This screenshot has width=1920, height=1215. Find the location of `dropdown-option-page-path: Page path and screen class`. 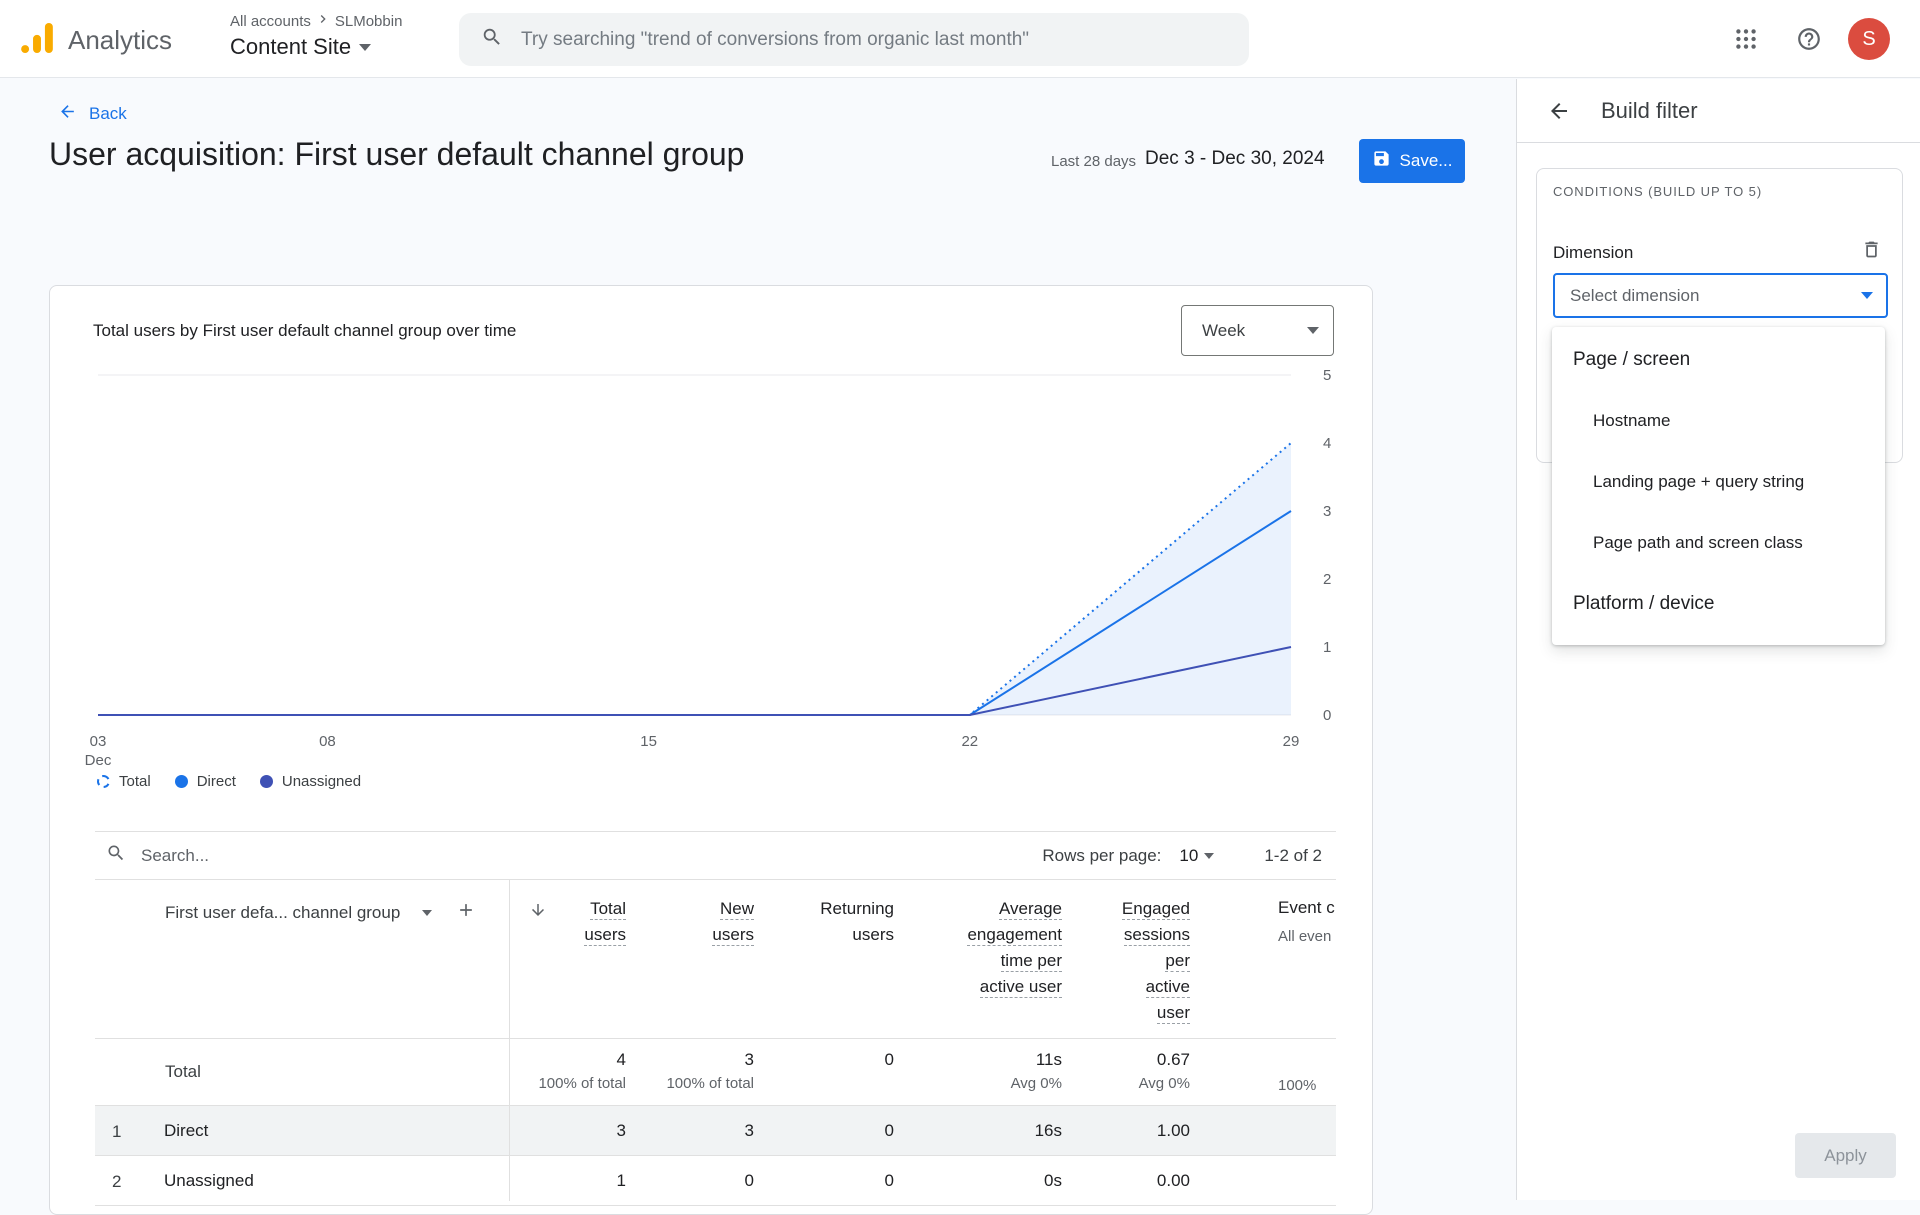

dropdown-option-page-path: Page path and screen class is located at coordinates (1718, 542).